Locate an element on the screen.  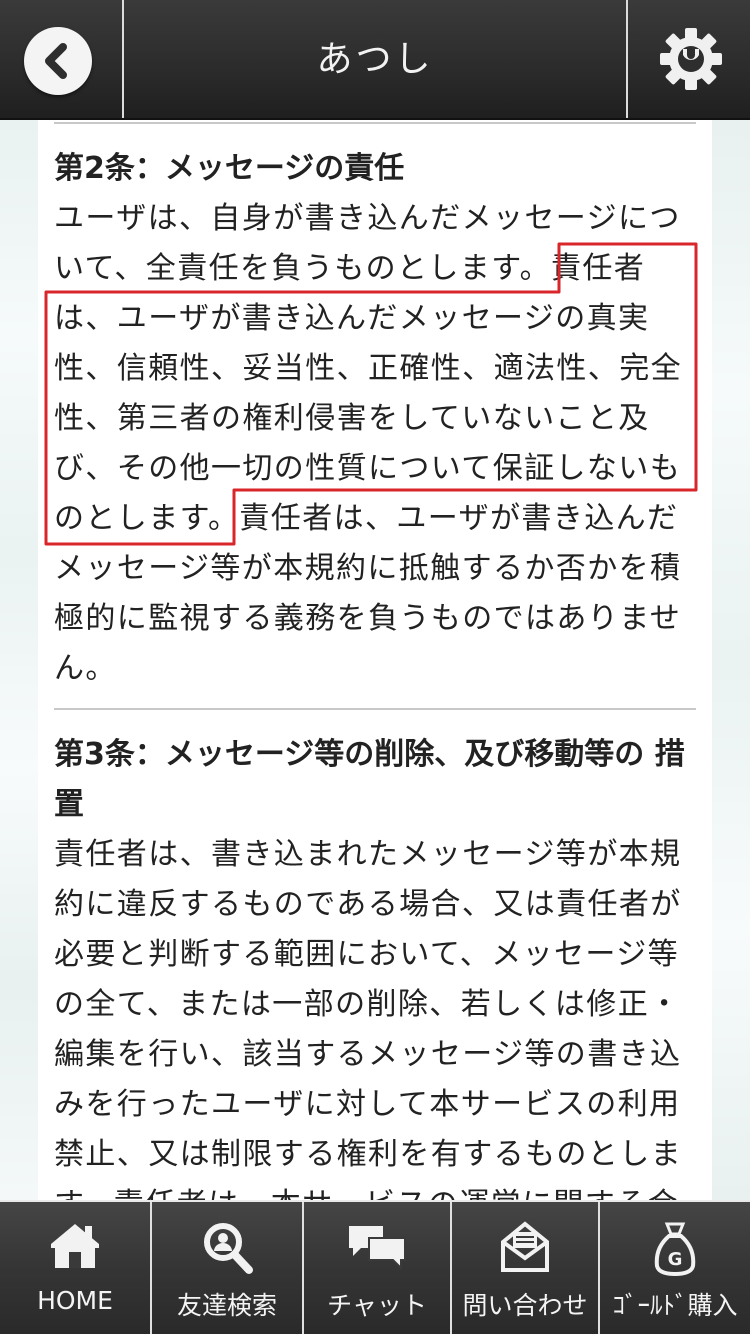
tab-gold-purchase-label: ｺﾞｰﾙﾄﾞ購入 is located at coordinates (675, 1305).